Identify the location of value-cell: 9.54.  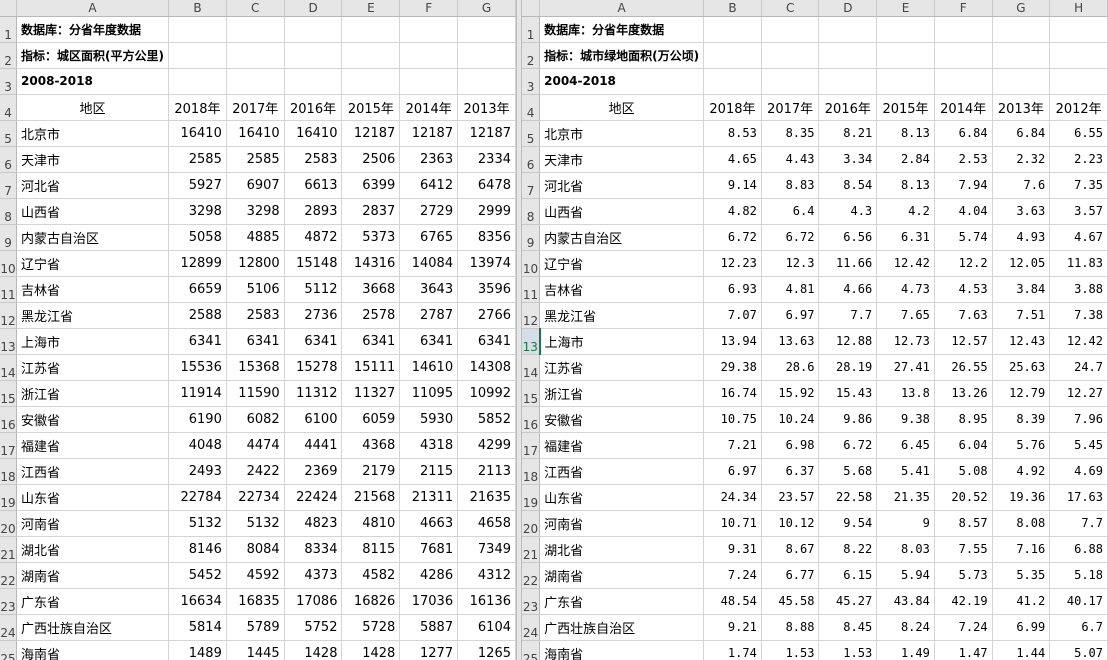
(848, 523).